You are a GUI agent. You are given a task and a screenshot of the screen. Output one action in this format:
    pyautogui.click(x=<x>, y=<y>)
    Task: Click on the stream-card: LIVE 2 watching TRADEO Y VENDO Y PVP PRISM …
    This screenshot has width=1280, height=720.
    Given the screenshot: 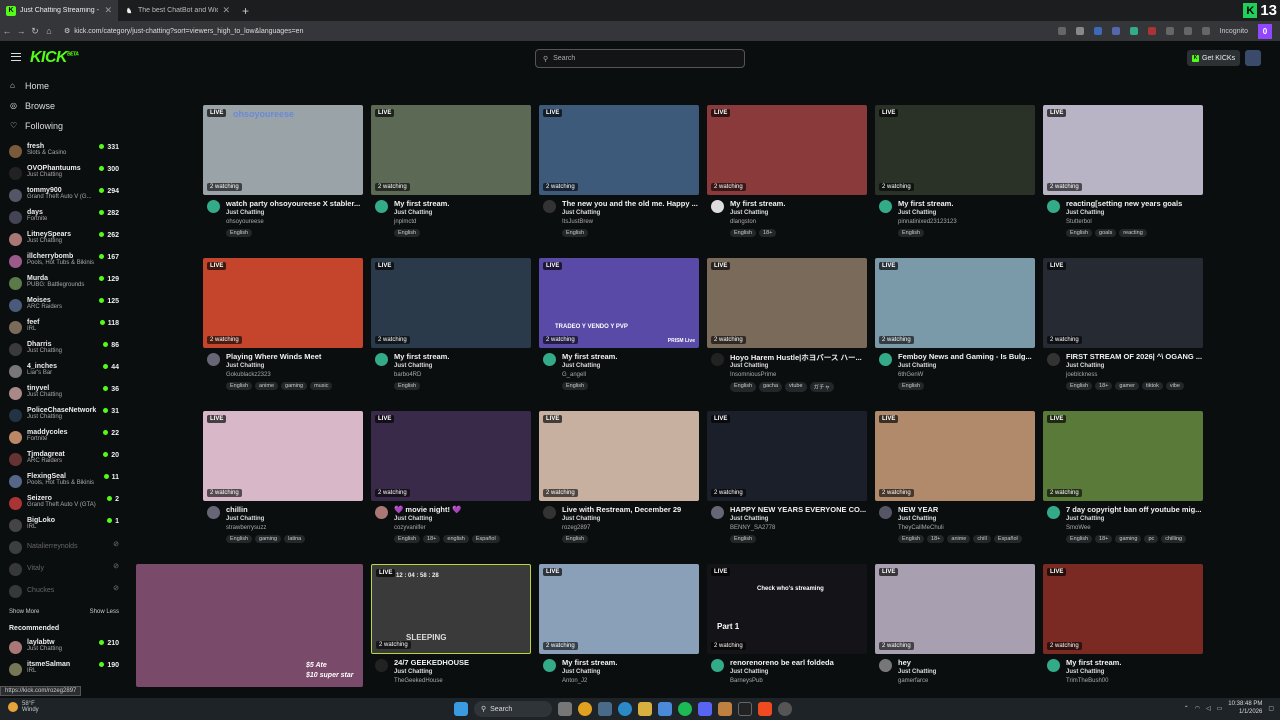 What is the action you would take?
    pyautogui.click(x=619, y=333)
    